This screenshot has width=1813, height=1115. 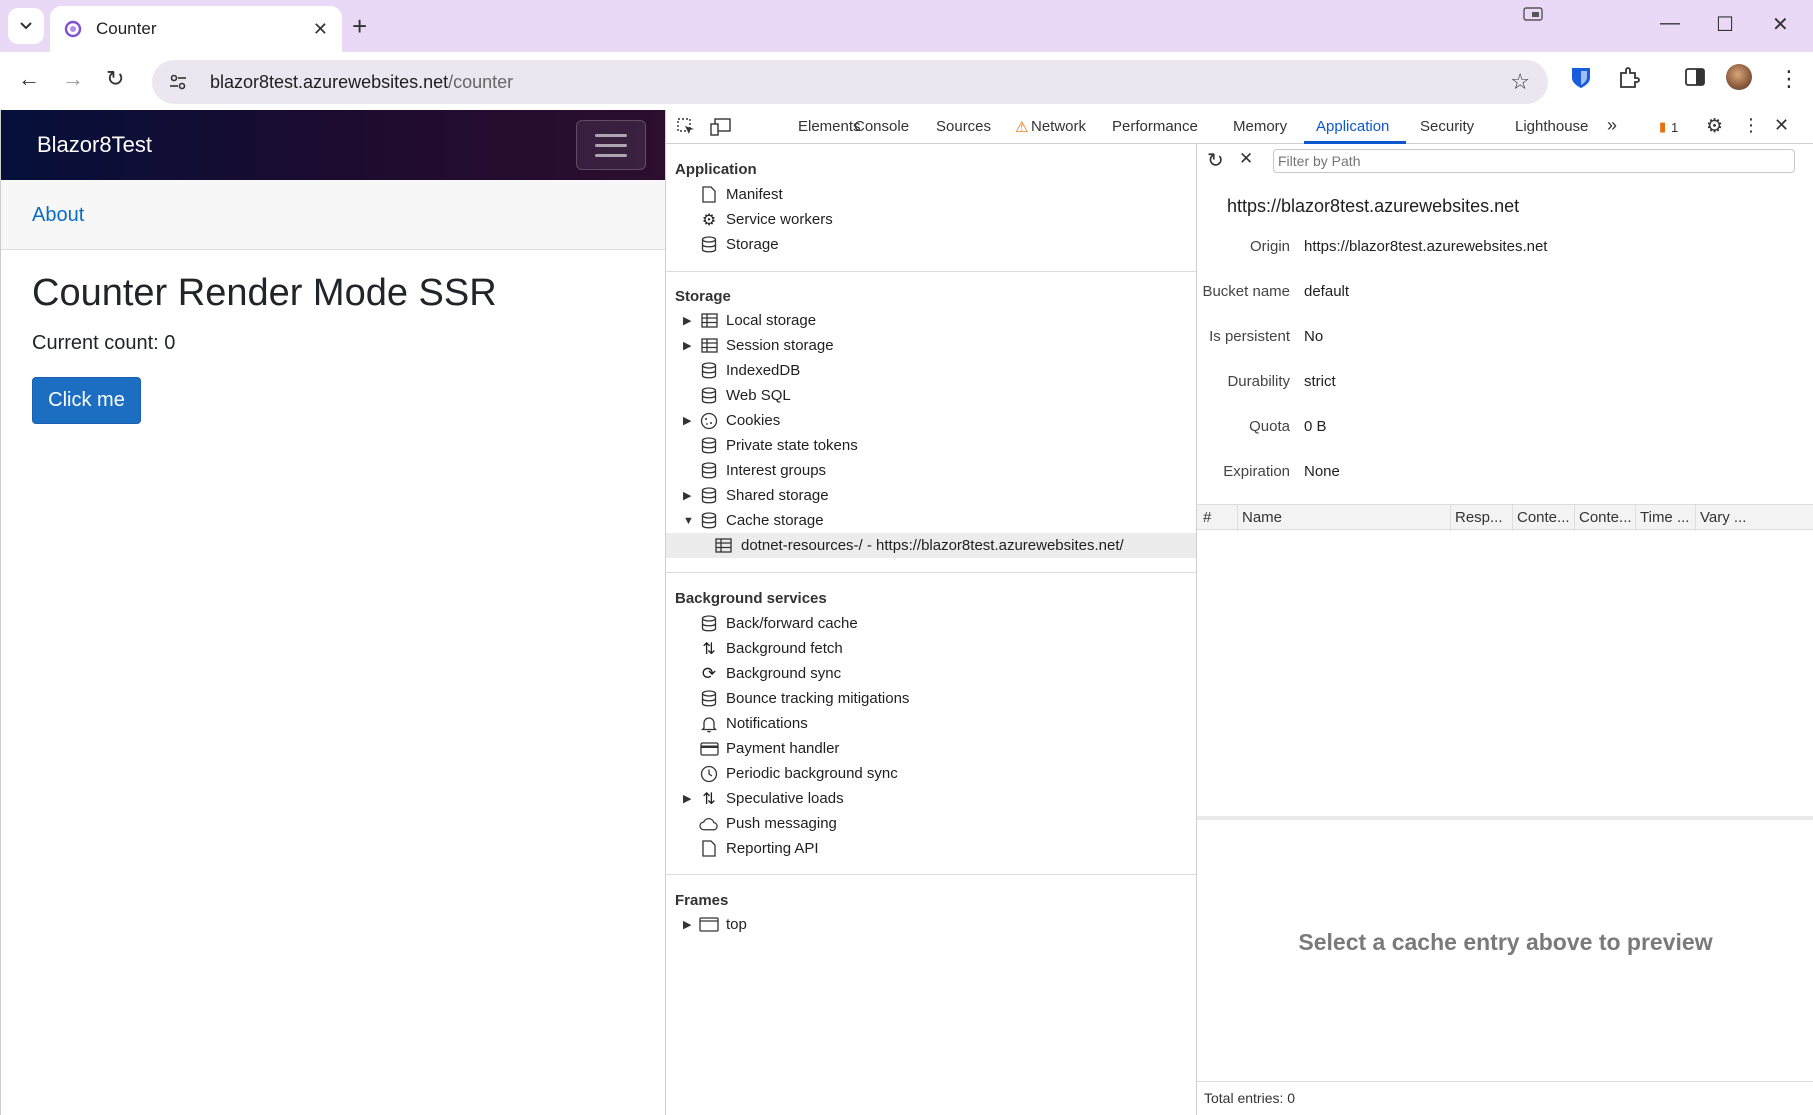 I want to click on device-toolbar-icon, so click(x=721, y=127).